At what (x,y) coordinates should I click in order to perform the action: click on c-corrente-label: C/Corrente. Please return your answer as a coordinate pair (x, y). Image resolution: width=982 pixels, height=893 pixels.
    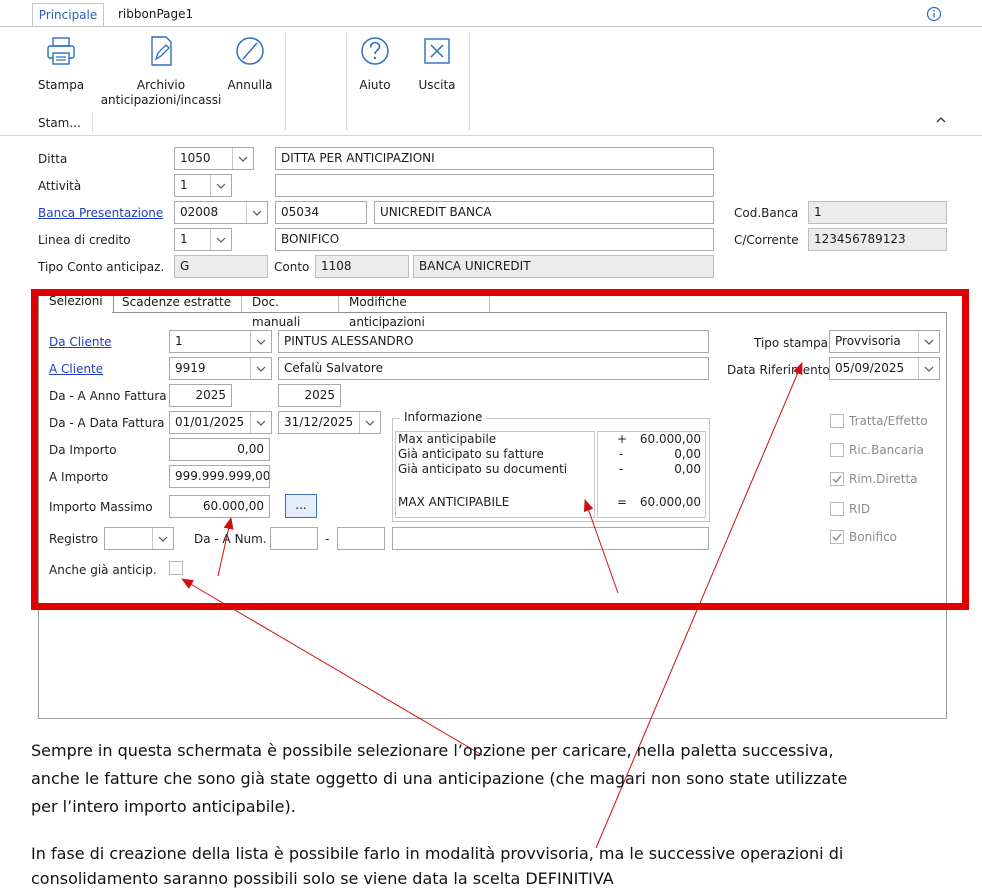
    Looking at the image, I should click on (766, 240).